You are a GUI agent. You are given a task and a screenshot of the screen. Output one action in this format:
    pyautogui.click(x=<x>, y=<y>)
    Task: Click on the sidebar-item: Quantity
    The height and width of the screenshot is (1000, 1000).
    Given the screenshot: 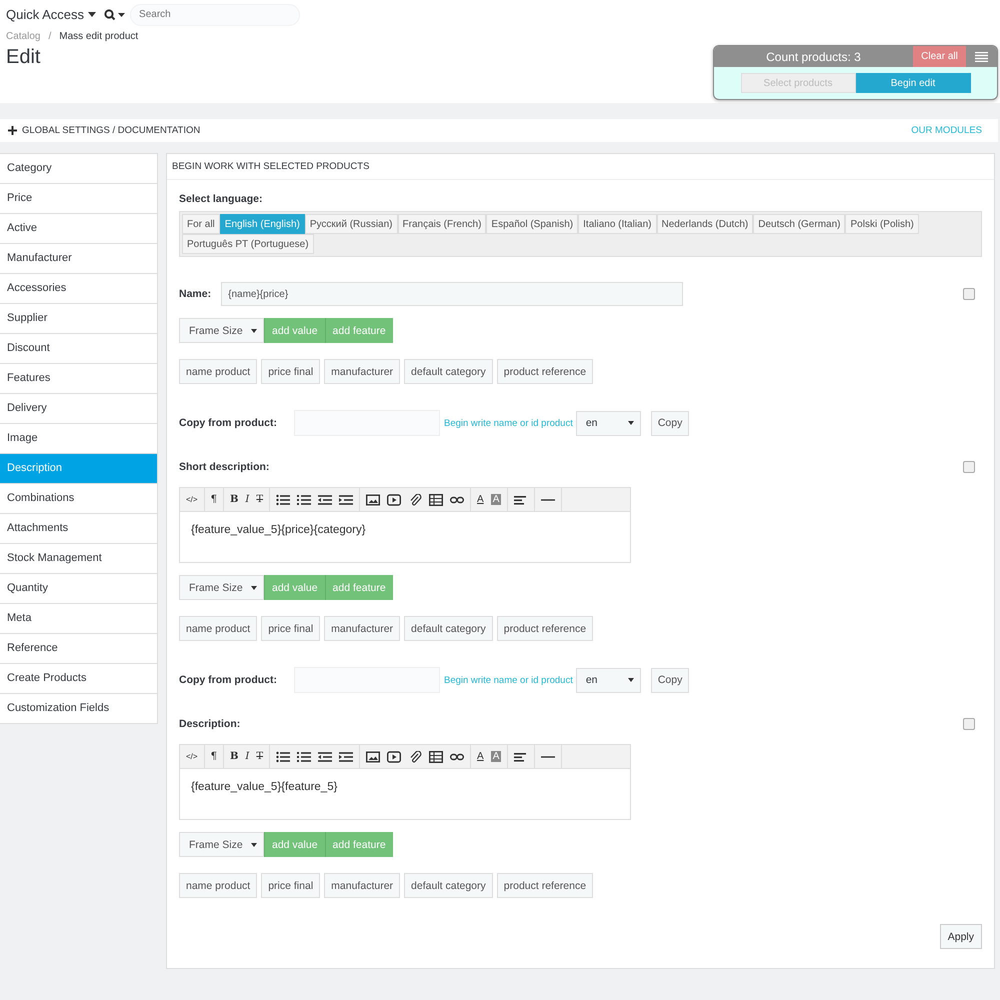 What is the action you would take?
    pyautogui.click(x=78, y=589)
    